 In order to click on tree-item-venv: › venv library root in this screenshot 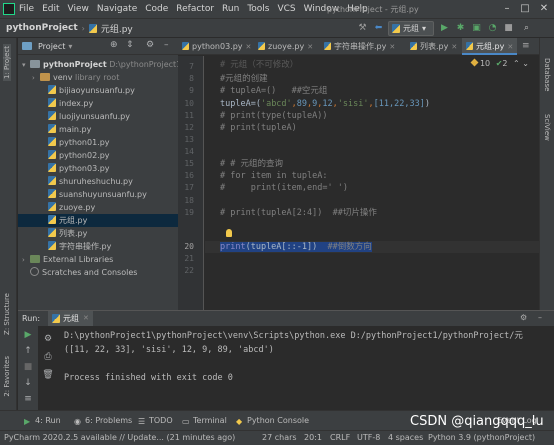, I will do `click(98, 77)`.